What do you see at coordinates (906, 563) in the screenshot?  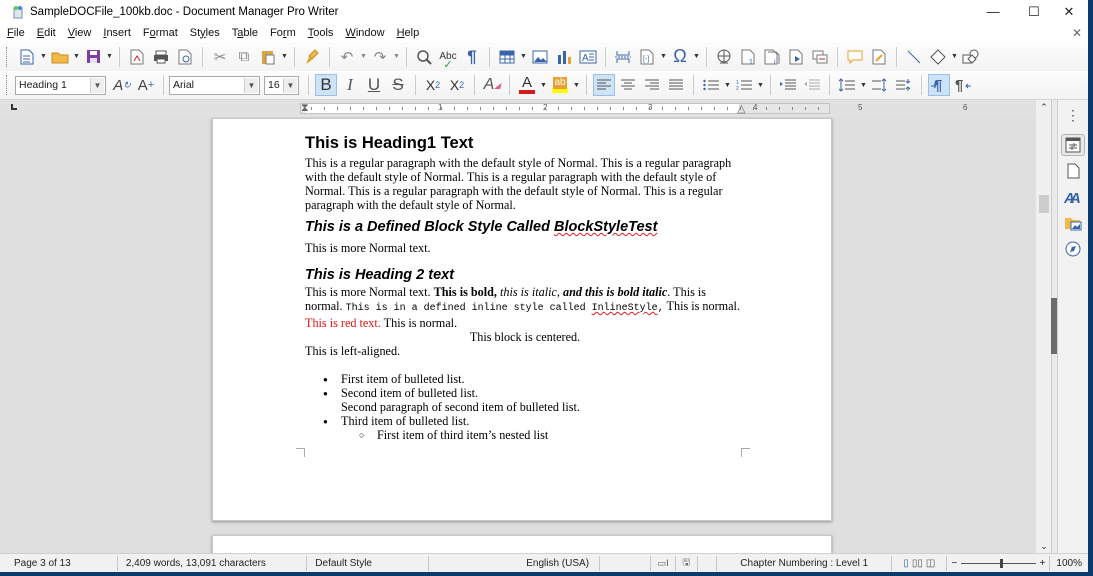 I see `single-page-view-icon: ▯` at bounding box center [906, 563].